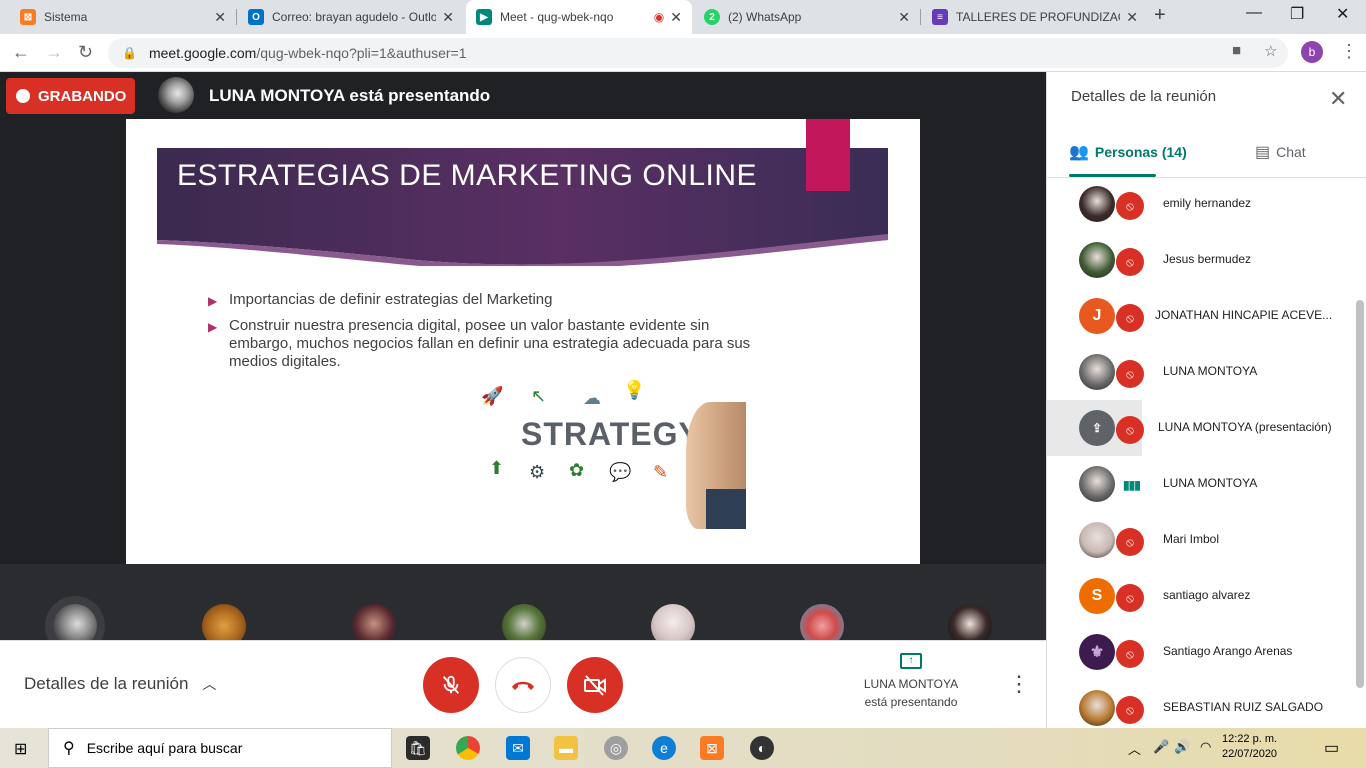 This screenshot has height=768, width=1366. I want to click on search-icon: ⚲, so click(69, 748).